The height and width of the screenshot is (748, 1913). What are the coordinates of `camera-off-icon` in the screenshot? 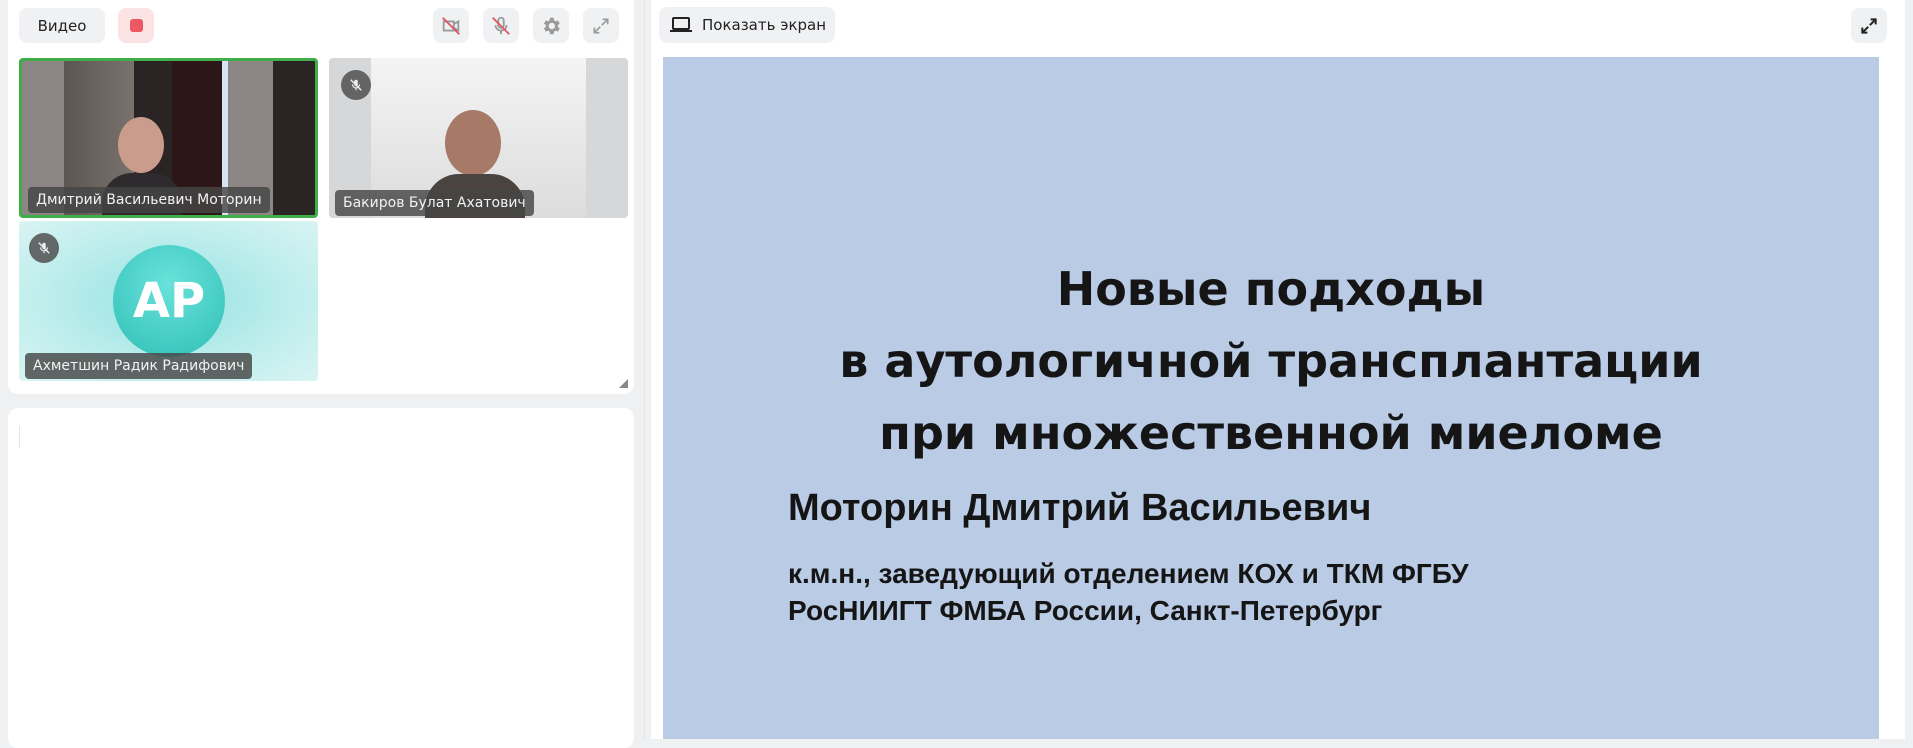 It's located at (451, 25).